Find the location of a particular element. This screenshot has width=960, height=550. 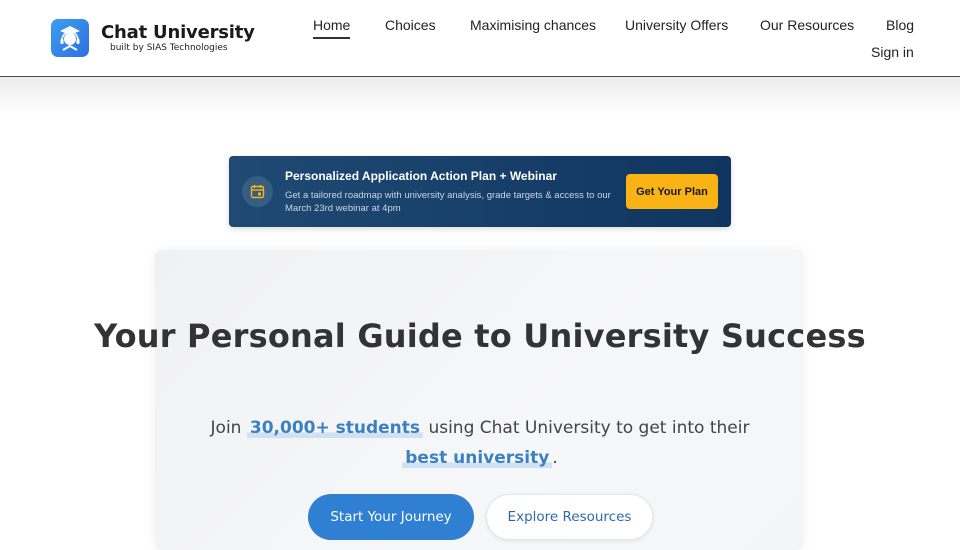

calendar-icon is located at coordinates (257, 191).